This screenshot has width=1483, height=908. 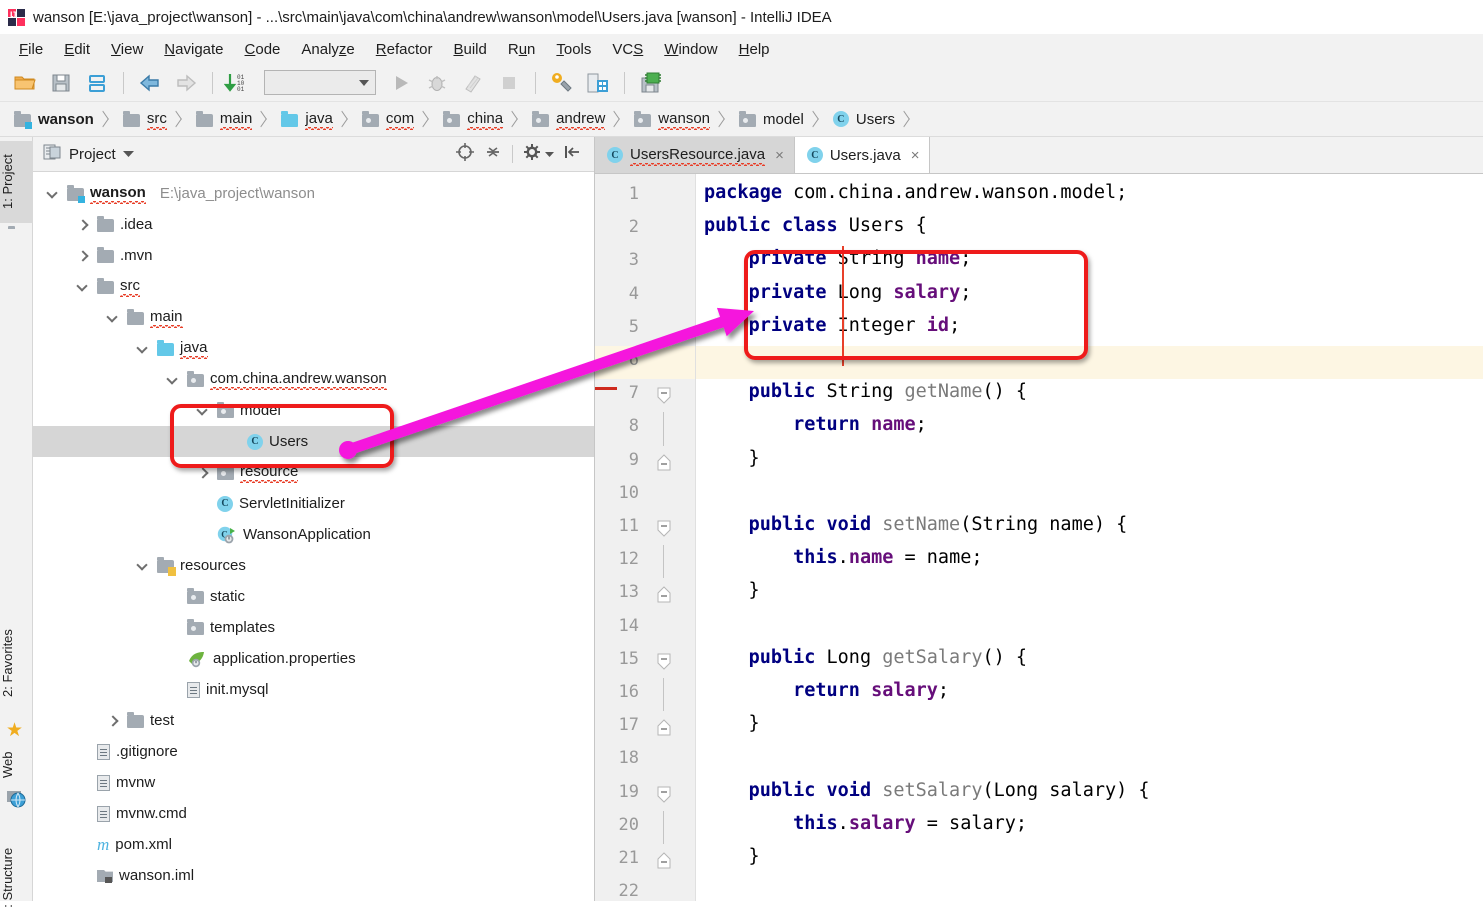 I want to click on sidebar-item-web: Web, so click(x=16, y=765).